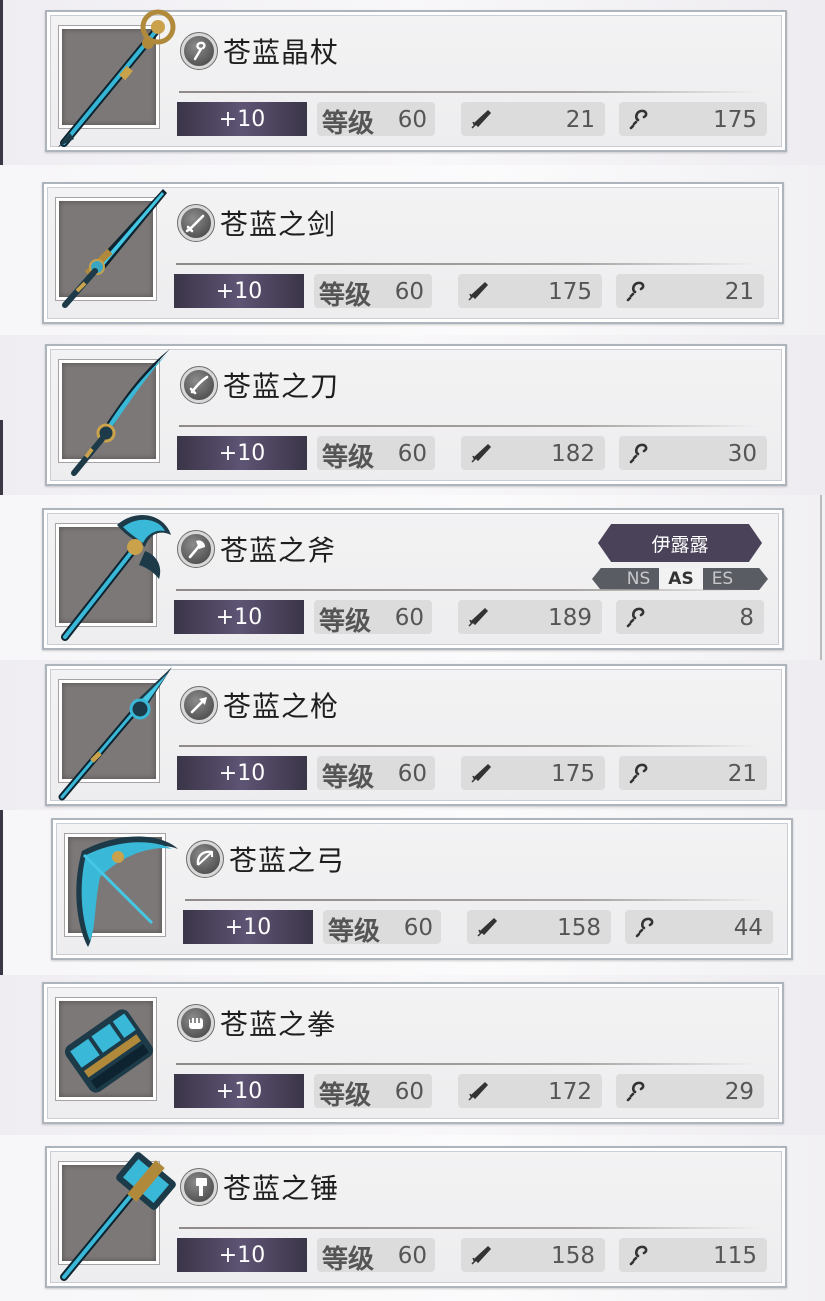 The height and width of the screenshot is (1301, 825). What do you see at coordinates (205, 859) in the screenshot?
I see `bow-icon` at bounding box center [205, 859].